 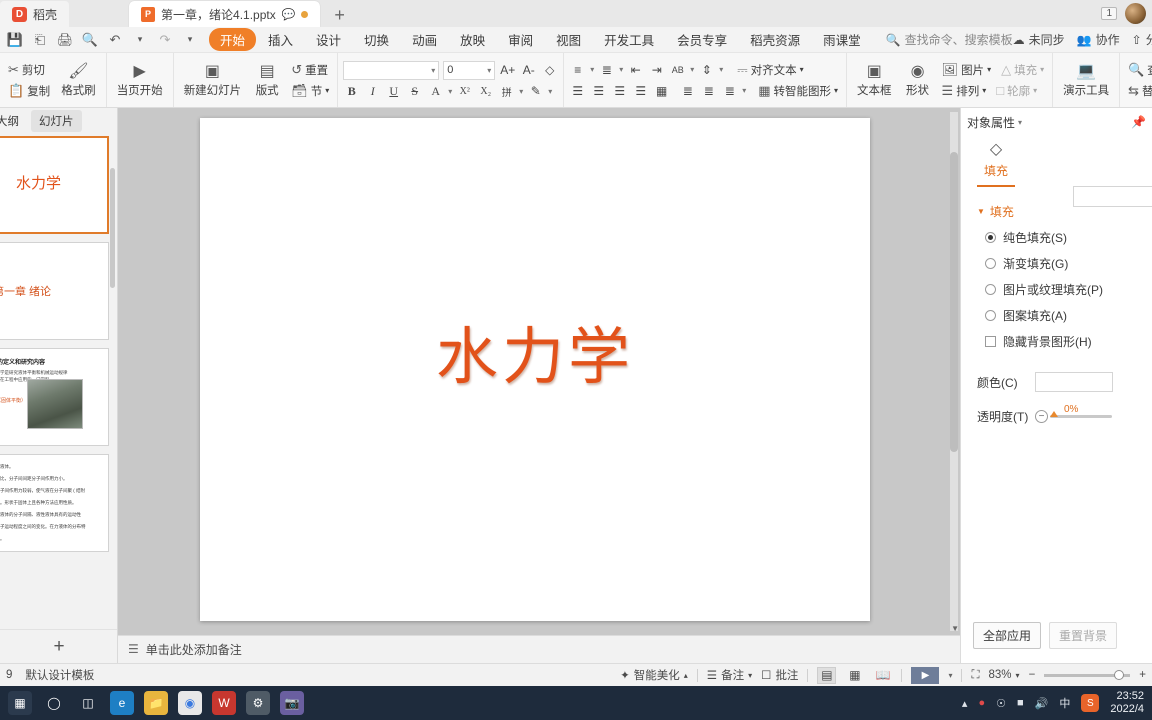 What do you see at coordinates (967, 70) in the screenshot?
I see `picture-button: 🖼 图片 ▾` at bounding box center [967, 70].